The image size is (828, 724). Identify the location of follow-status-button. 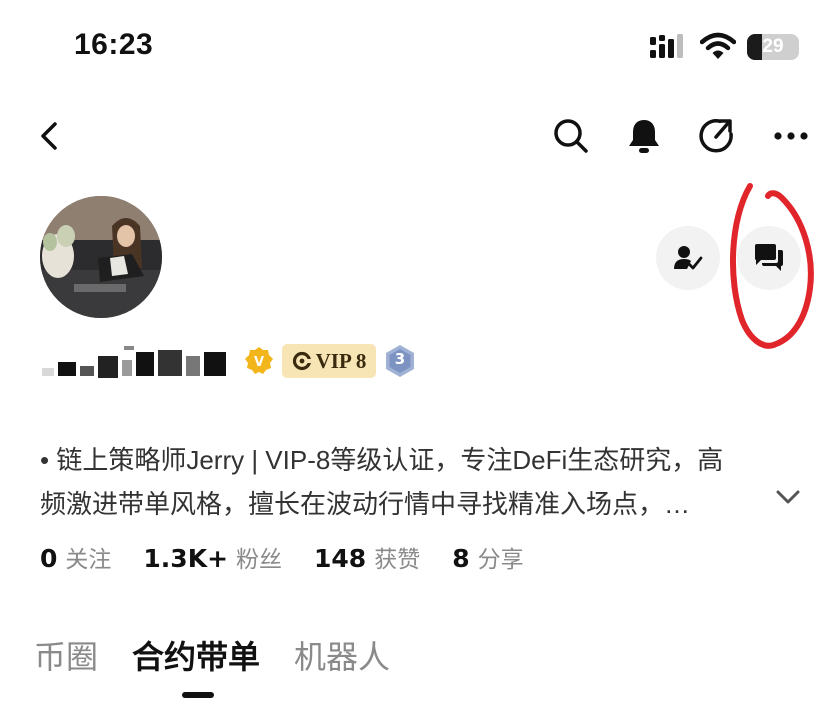
(688, 258).